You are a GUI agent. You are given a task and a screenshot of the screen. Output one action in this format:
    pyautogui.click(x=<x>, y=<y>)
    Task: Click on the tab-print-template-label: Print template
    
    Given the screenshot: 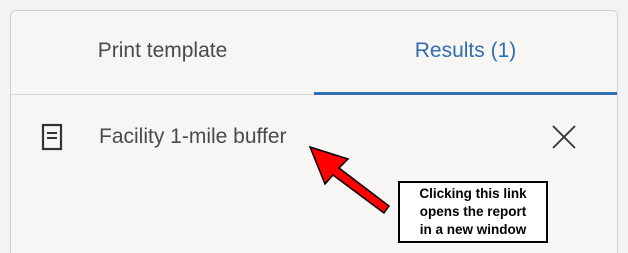 What is the action you would take?
    pyautogui.click(x=162, y=50)
    